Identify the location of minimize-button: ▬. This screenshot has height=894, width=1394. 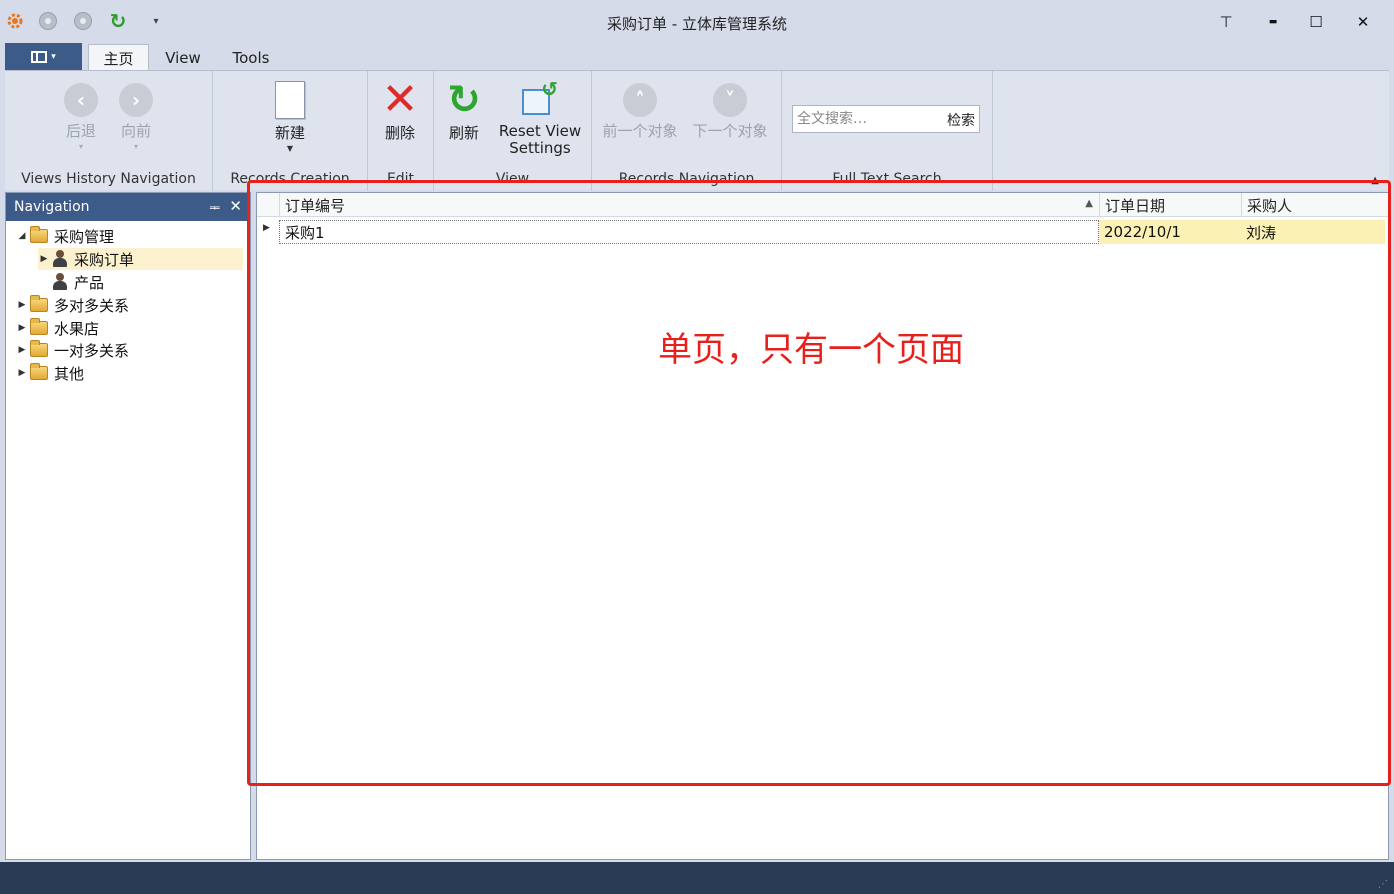
(1273, 22).